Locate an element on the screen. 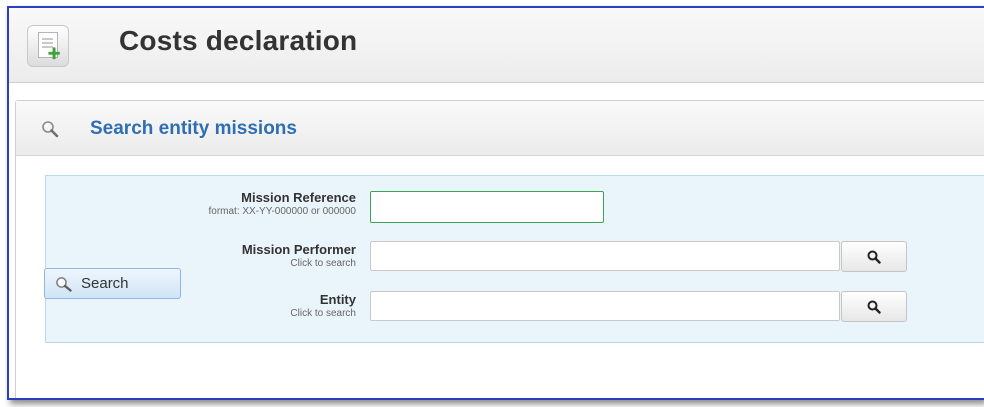 The height and width of the screenshot is (407, 984). mission-performer-search-button is located at coordinates (874, 256).